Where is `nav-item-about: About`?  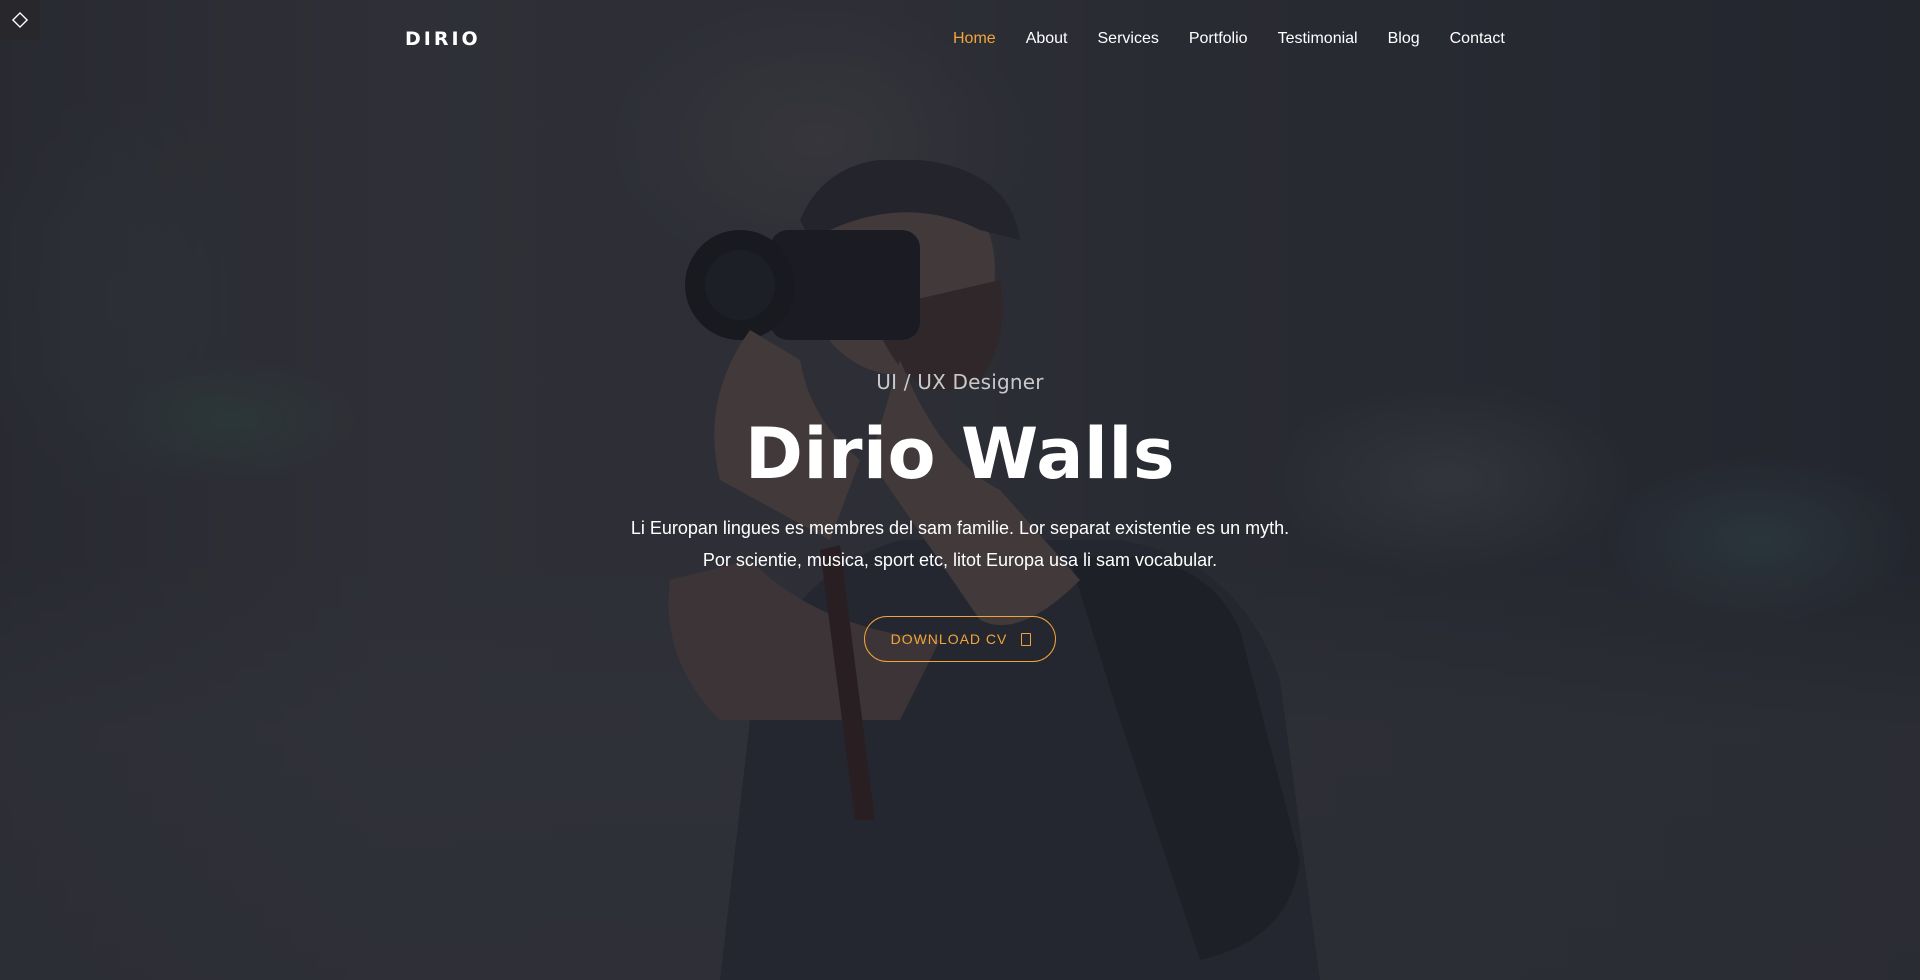
nav-item-about: About is located at coordinates (1047, 39).